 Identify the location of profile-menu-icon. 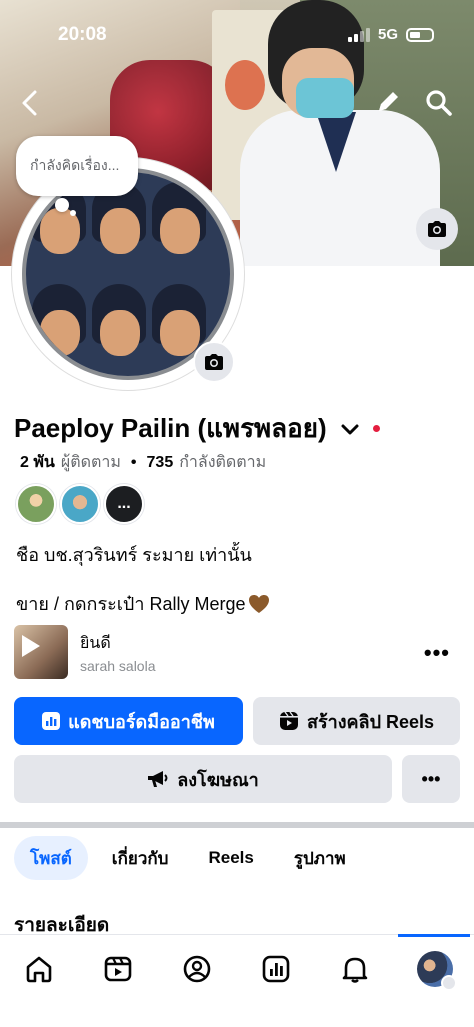
(437, 971).